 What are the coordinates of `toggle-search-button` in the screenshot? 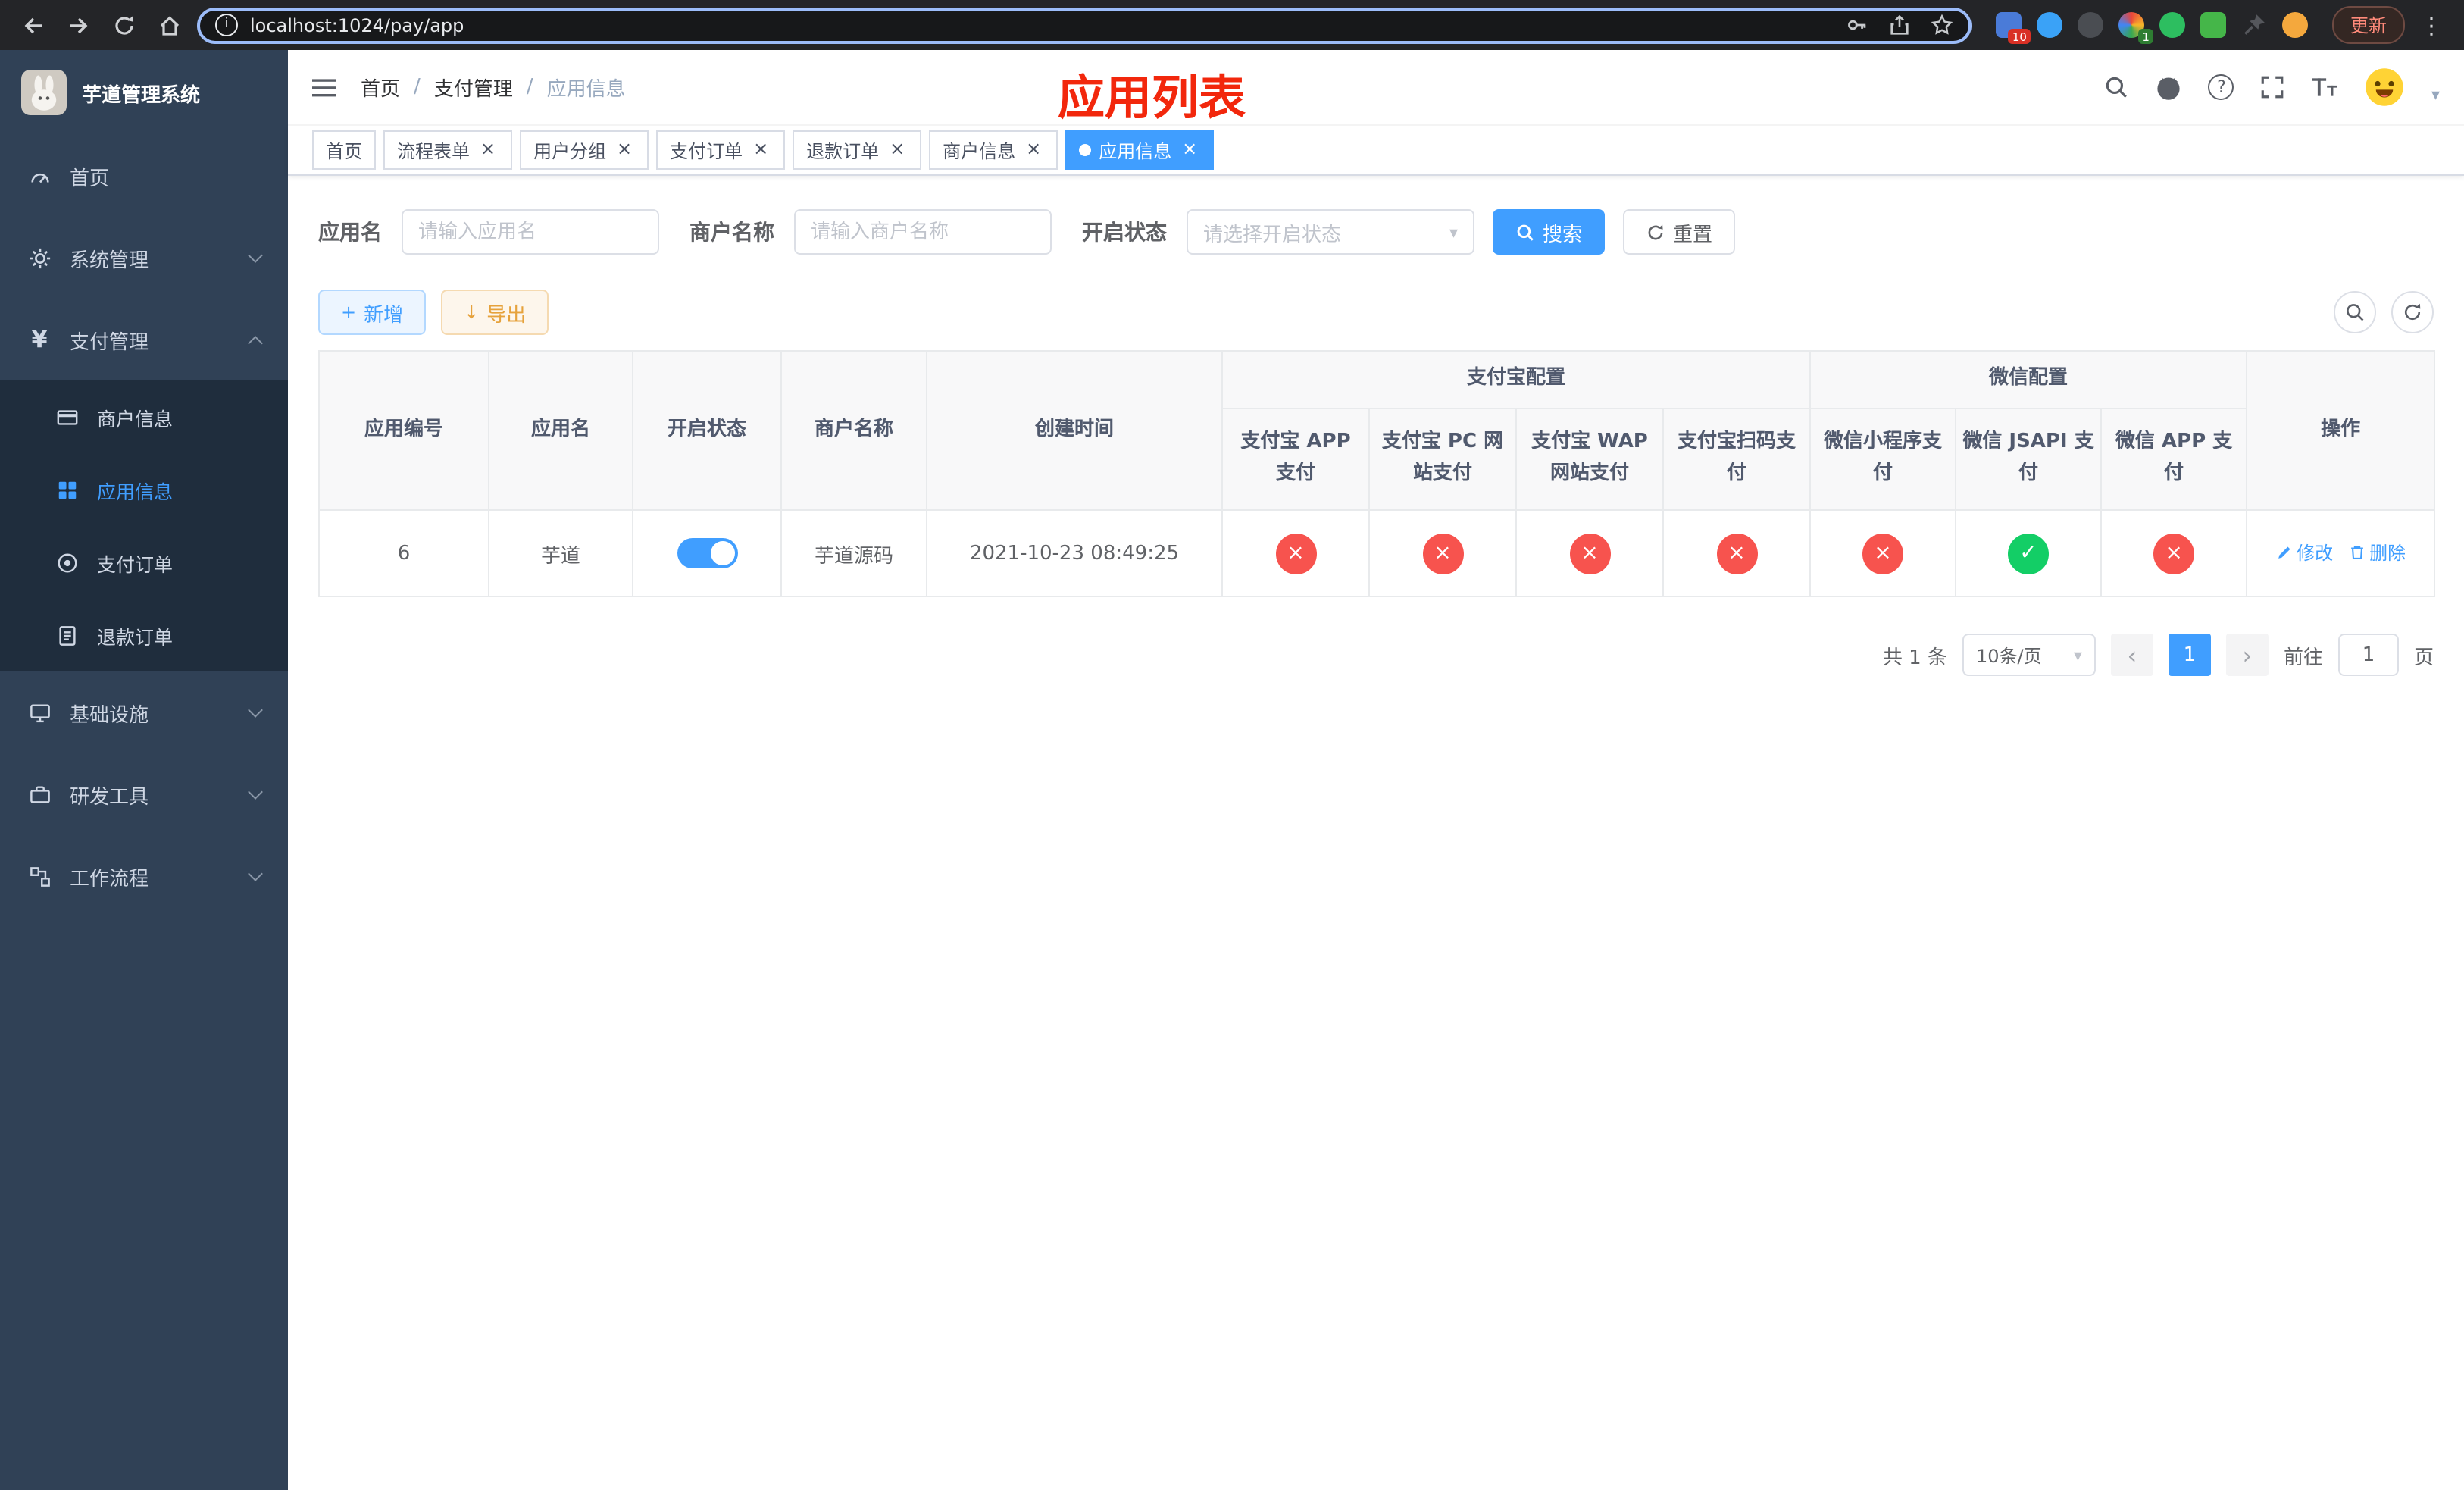 It's located at (2355, 312).